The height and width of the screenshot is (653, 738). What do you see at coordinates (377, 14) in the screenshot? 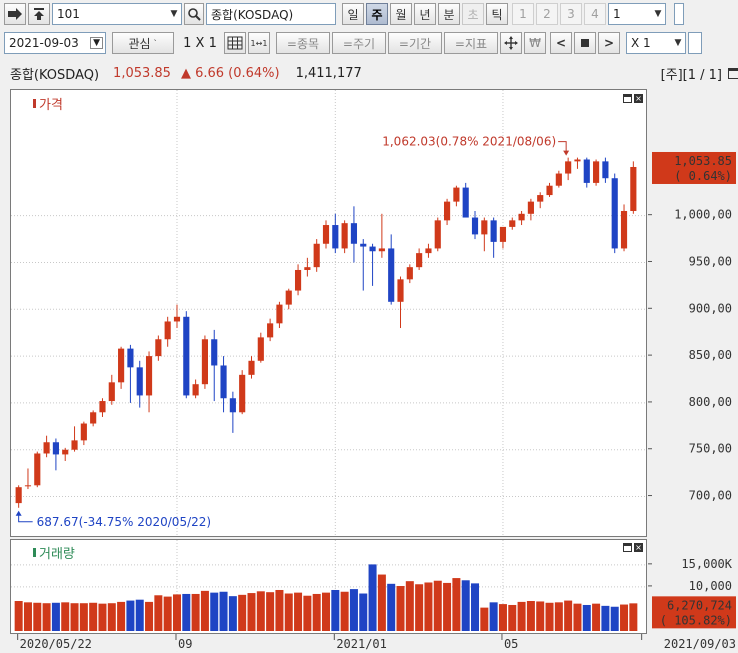
I see `period-button-주: 주` at bounding box center [377, 14].